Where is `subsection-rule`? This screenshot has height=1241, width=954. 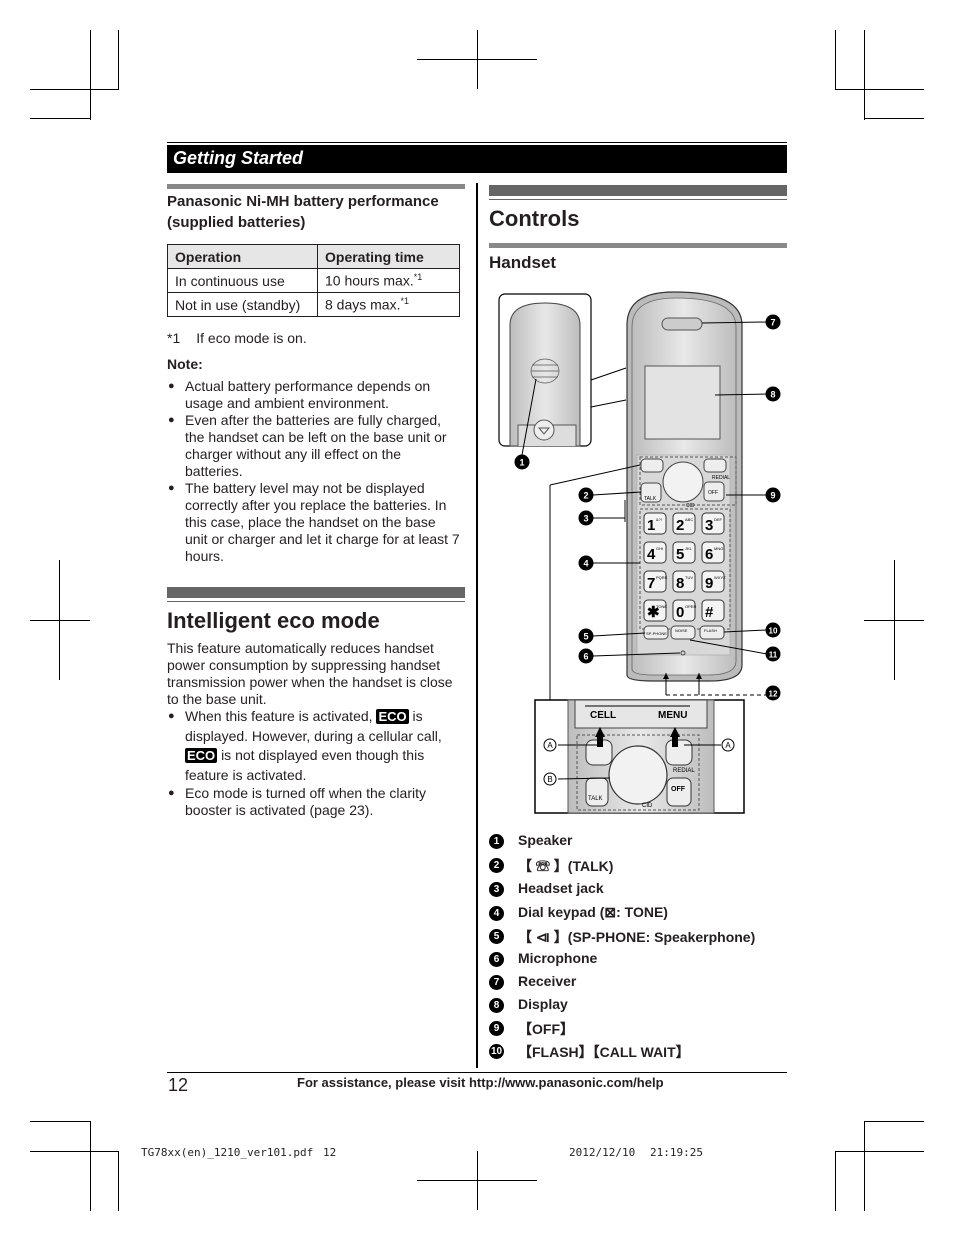
subsection-rule is located at coordinates (638, 245).